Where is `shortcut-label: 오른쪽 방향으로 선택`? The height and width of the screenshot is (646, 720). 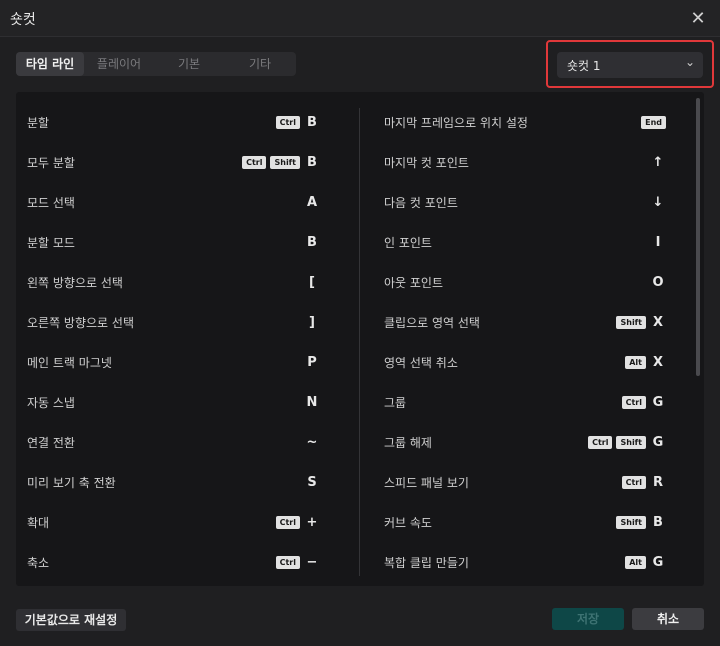 shortcut-label: 오른쪽 방향으로 선택 is located at coordinates (80, 323).